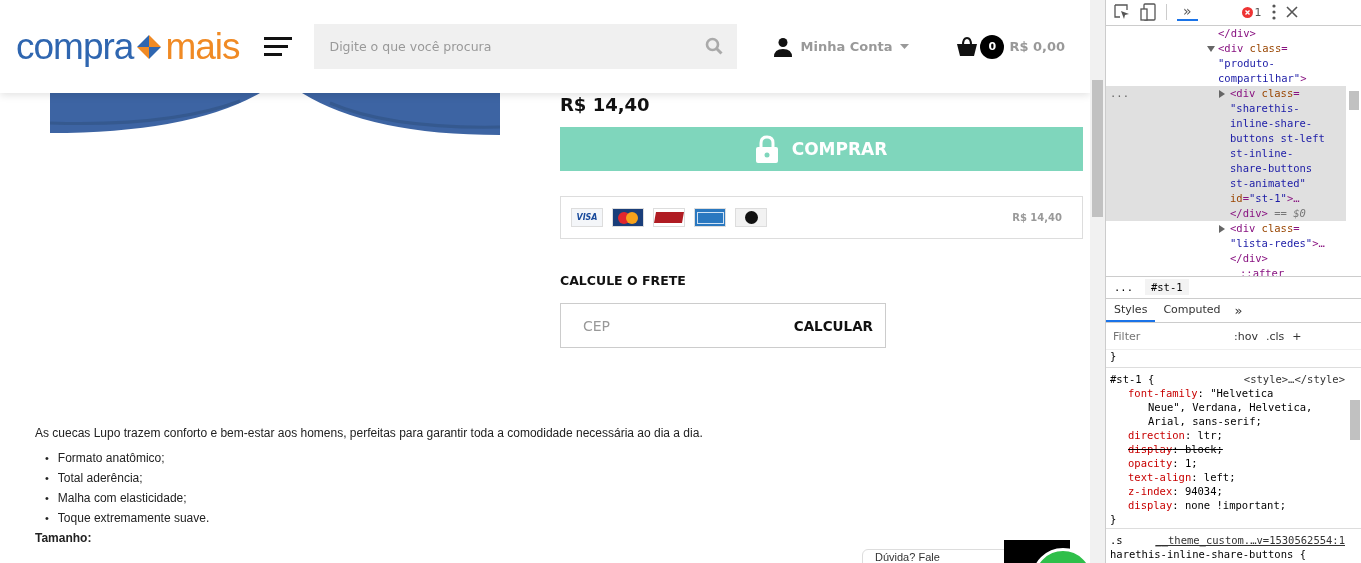  What do you see at coordinates (723, 325) in the screenshot?
I see `cep-field: CEP CALCULAR` at bounding box center [723, 325].